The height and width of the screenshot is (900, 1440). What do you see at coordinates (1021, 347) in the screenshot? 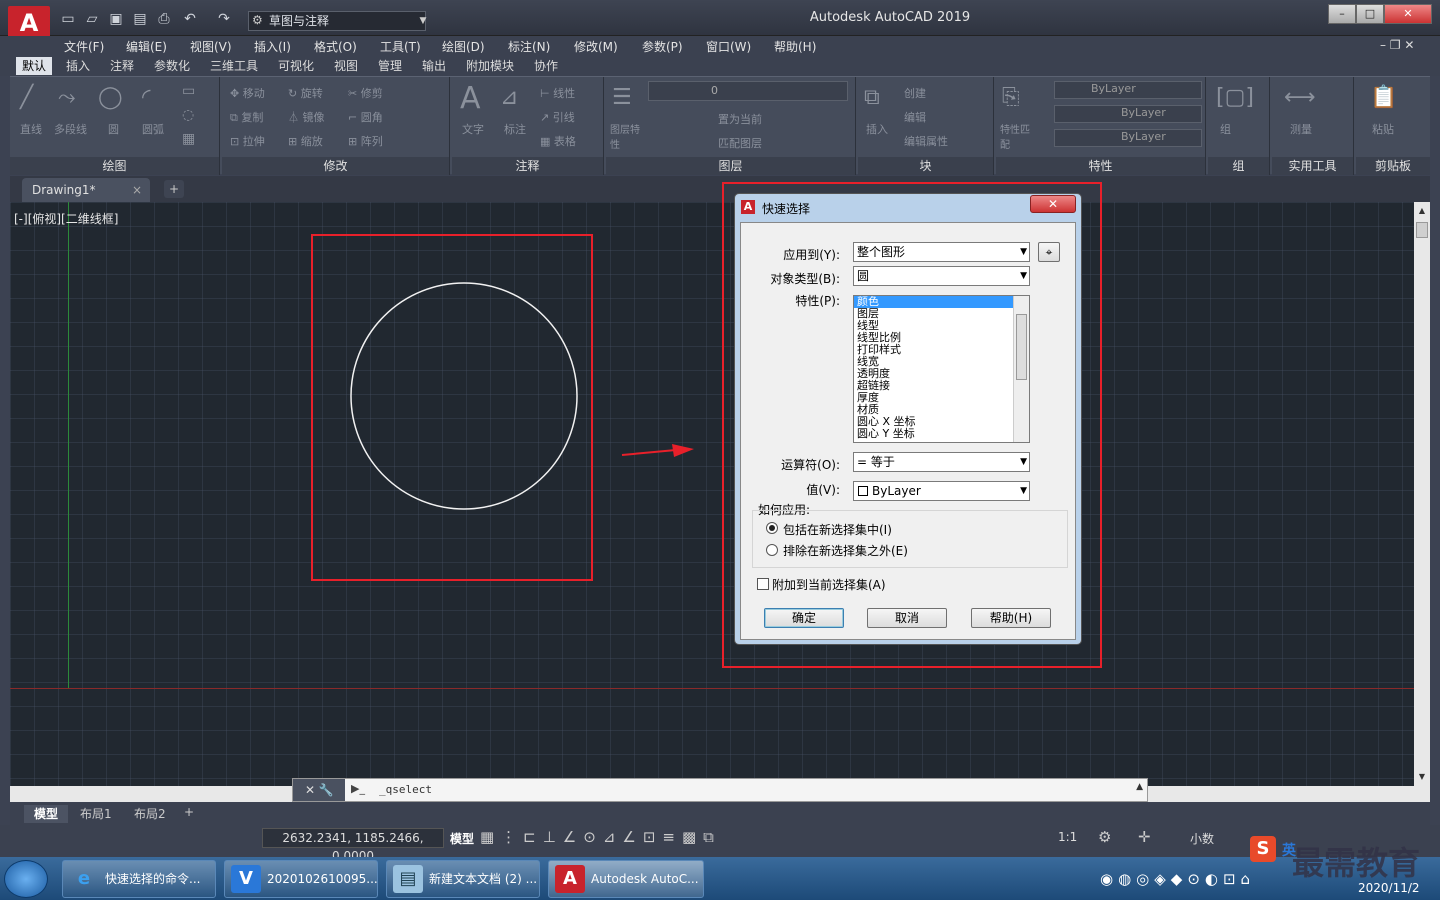
I see `list-scroll-thumb` at bounding box center [1021, 347].